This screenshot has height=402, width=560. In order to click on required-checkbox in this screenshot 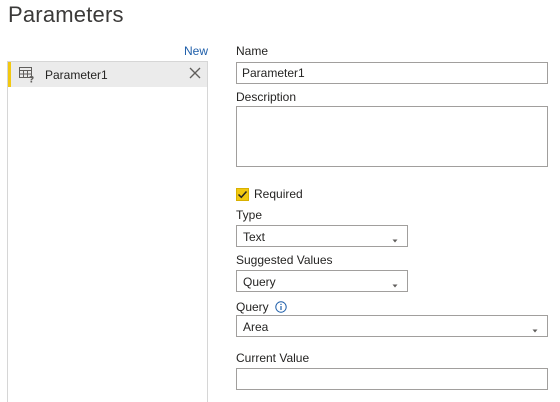, I will do `click(242, 194)`.